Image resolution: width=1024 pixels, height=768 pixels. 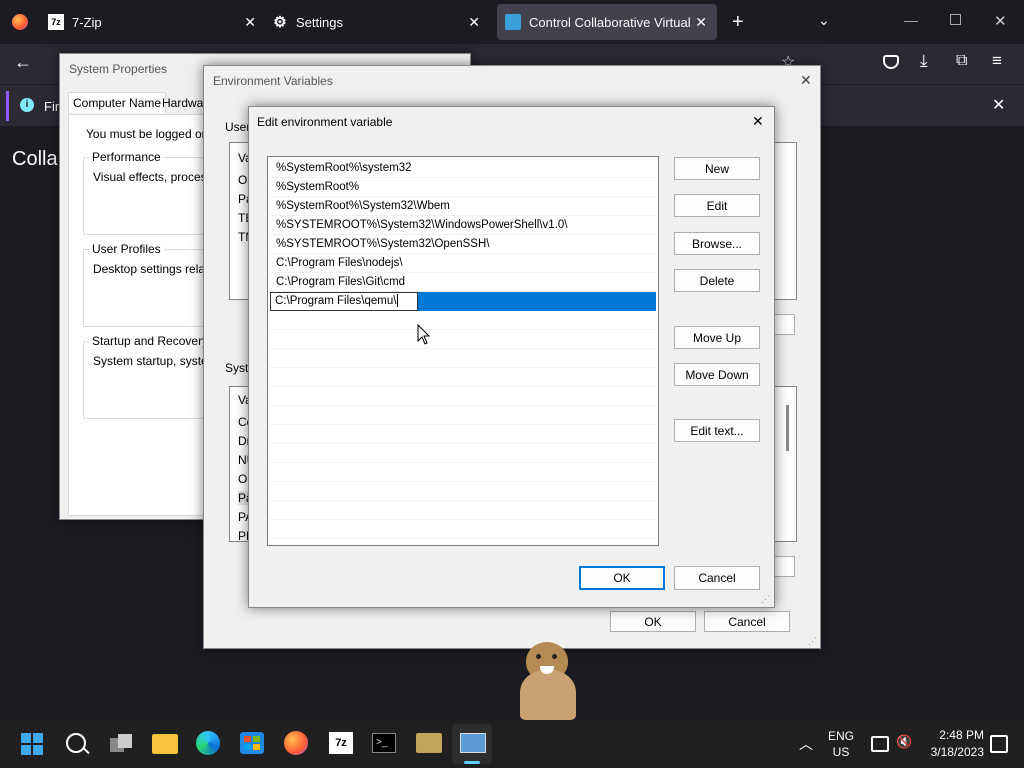 I want to click on menu-icon: ≡, so click(x=997, y=61).